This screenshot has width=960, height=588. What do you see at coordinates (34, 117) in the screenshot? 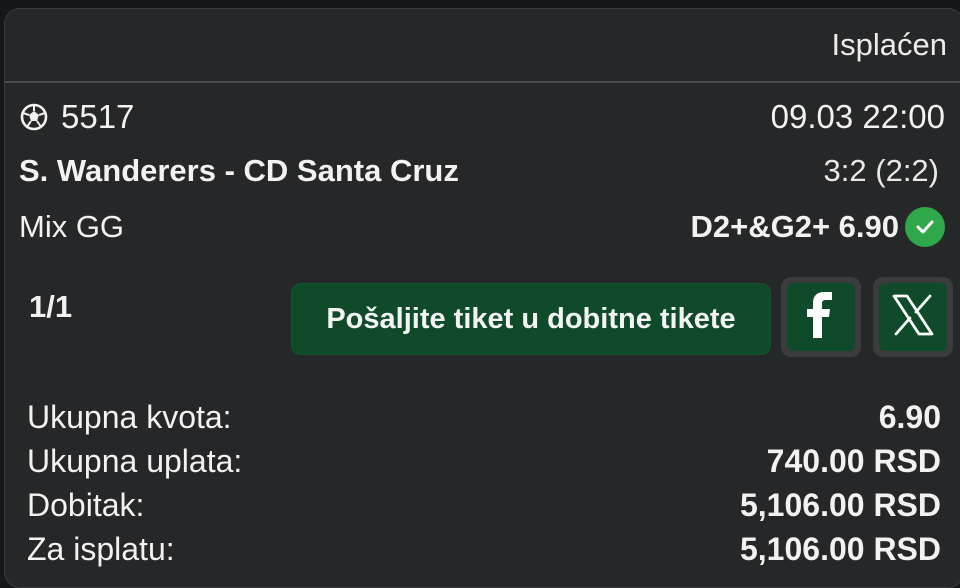
I see `soccer-ball-icon` at bounding box center [34, 117].